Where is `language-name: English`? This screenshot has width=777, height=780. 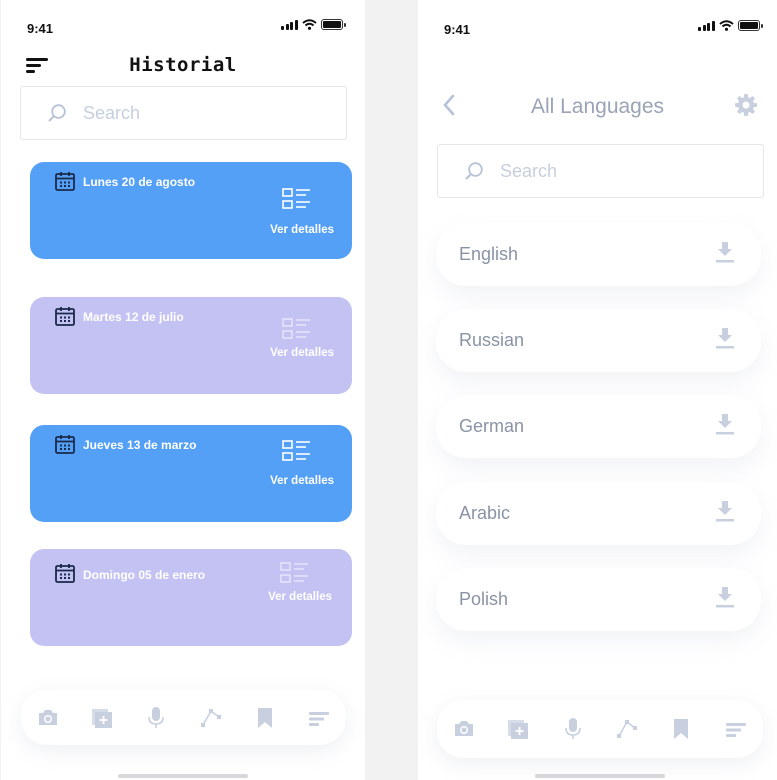
language-name: English is located at coordinates (489, 254).